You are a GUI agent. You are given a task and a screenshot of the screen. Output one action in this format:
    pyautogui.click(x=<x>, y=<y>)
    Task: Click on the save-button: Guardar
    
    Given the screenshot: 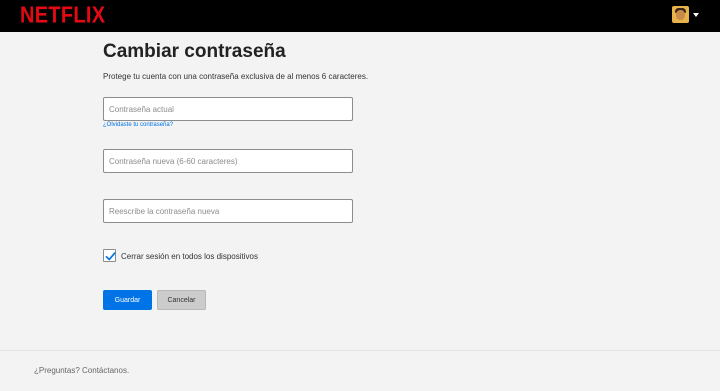 What is the action you would take?
    pyautogui.click(x=127, y=300)
    